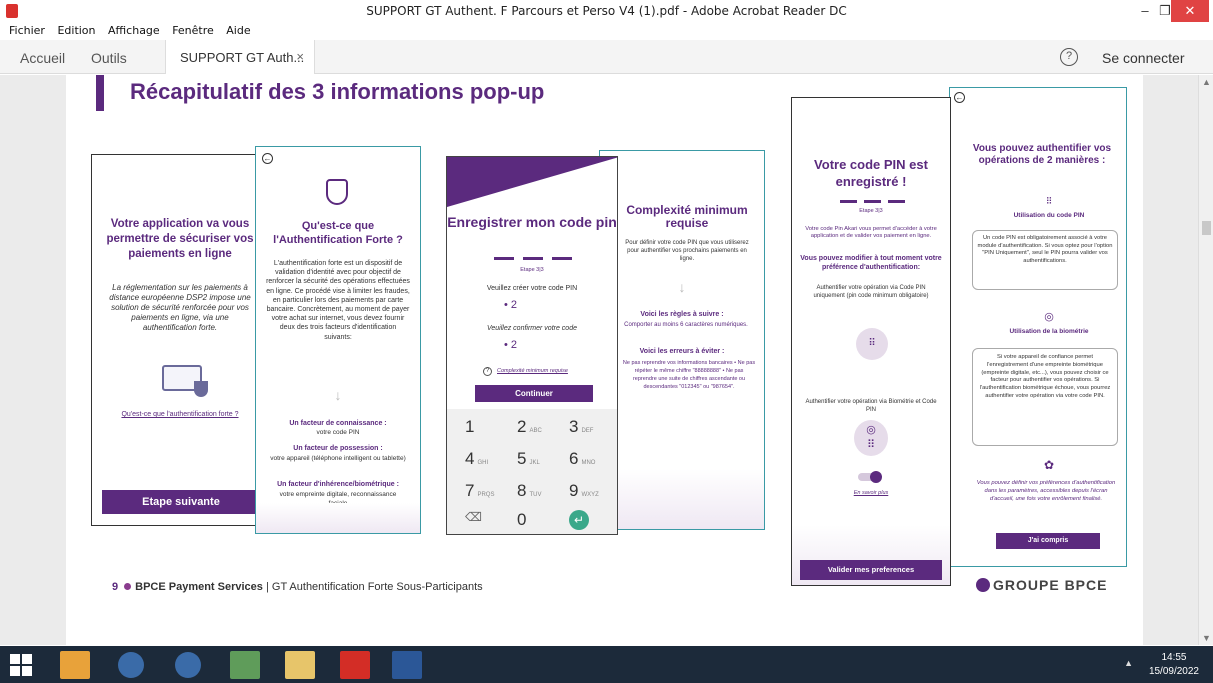 The image size is (1213, 683). What do you see at coordinates (529, 427) in the screenshot?
I see `keypad-key: 2 ABC` at bounding box center [529, 427].